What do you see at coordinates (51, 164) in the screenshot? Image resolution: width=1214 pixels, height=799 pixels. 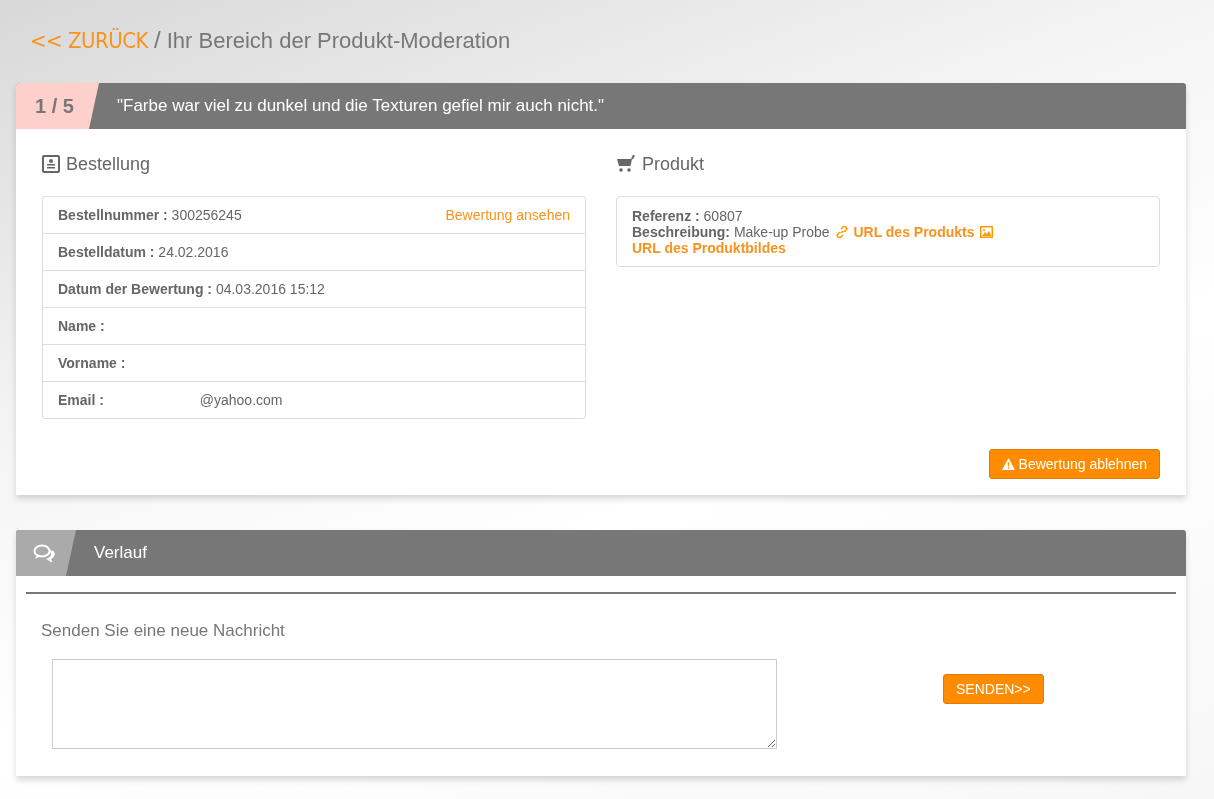 I see `contact-card-icon` at bounding box center [51, 164].